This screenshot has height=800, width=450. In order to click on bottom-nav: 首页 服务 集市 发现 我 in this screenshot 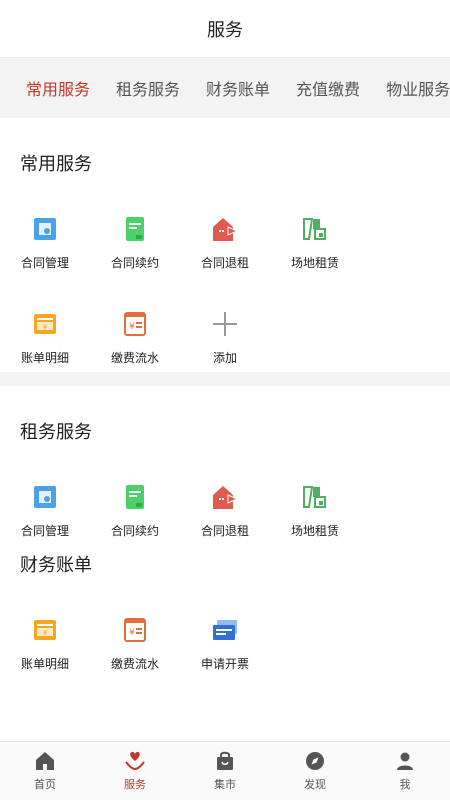, I will do `click(225, 770)`.